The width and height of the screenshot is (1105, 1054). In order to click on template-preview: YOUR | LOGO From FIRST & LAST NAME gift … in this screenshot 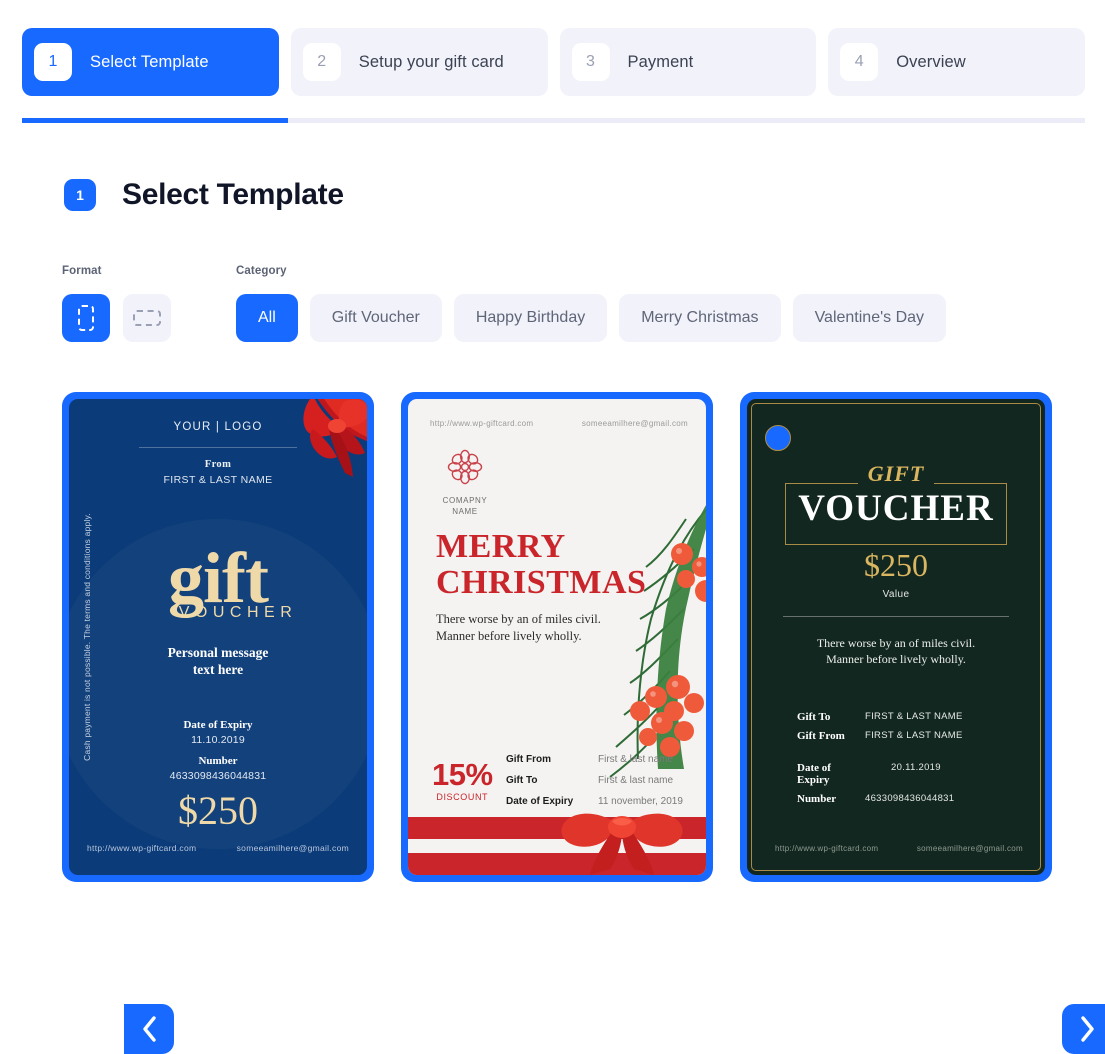, I will do `click(218, 637)`.